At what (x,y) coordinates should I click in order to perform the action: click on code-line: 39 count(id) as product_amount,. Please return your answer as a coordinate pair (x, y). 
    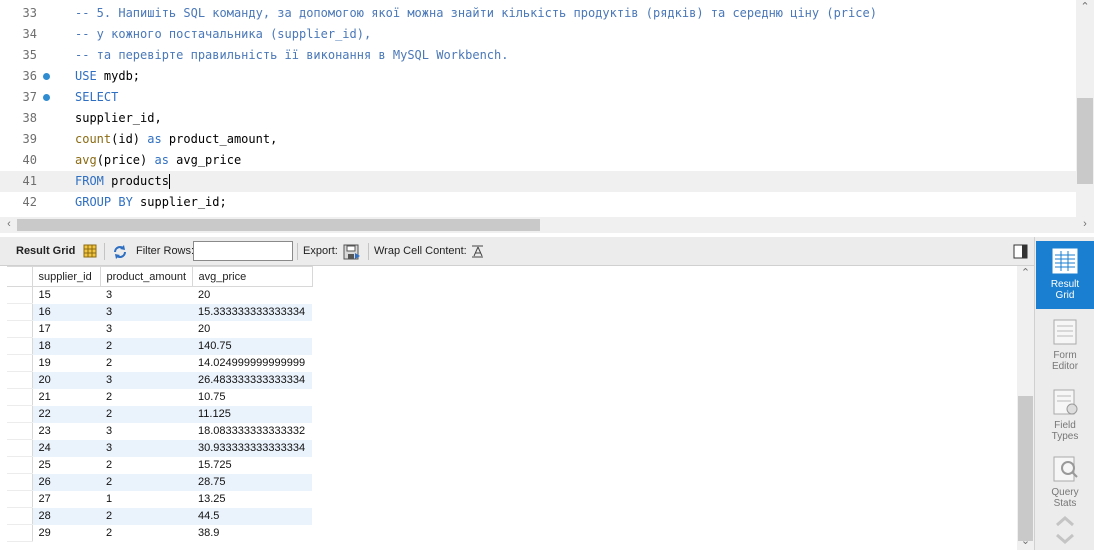
    Looking at the image, I should click on (538, 139).